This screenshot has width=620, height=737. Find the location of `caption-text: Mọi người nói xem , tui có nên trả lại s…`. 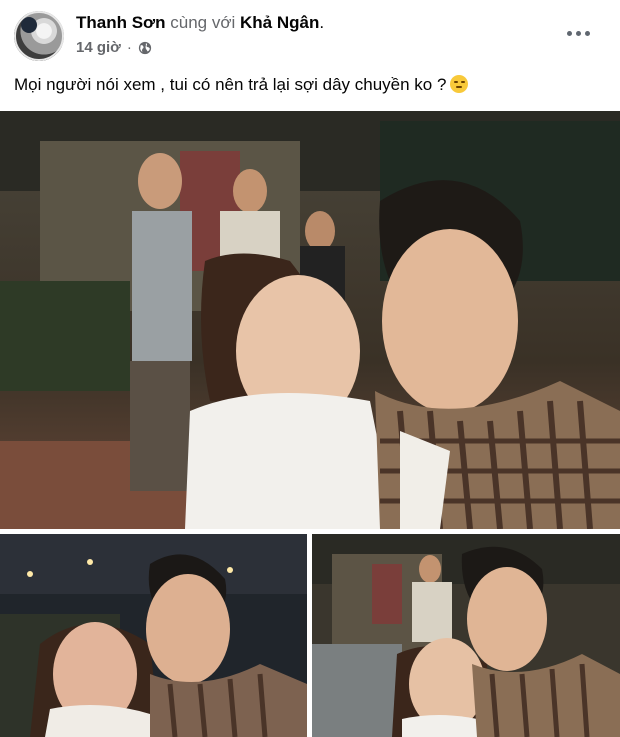

caption-text: Mọi người nói xem , tui có nên trả lại s… is located at coordinates (230, 84).